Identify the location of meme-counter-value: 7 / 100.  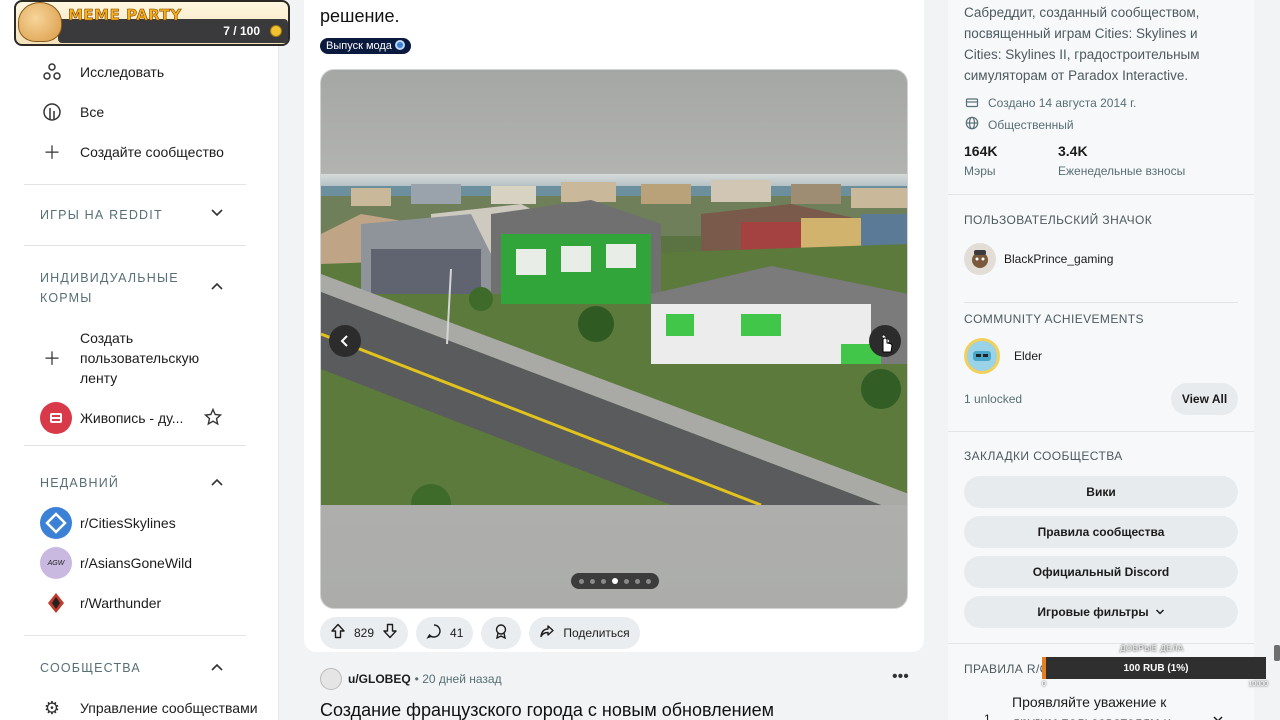
(241, 31).